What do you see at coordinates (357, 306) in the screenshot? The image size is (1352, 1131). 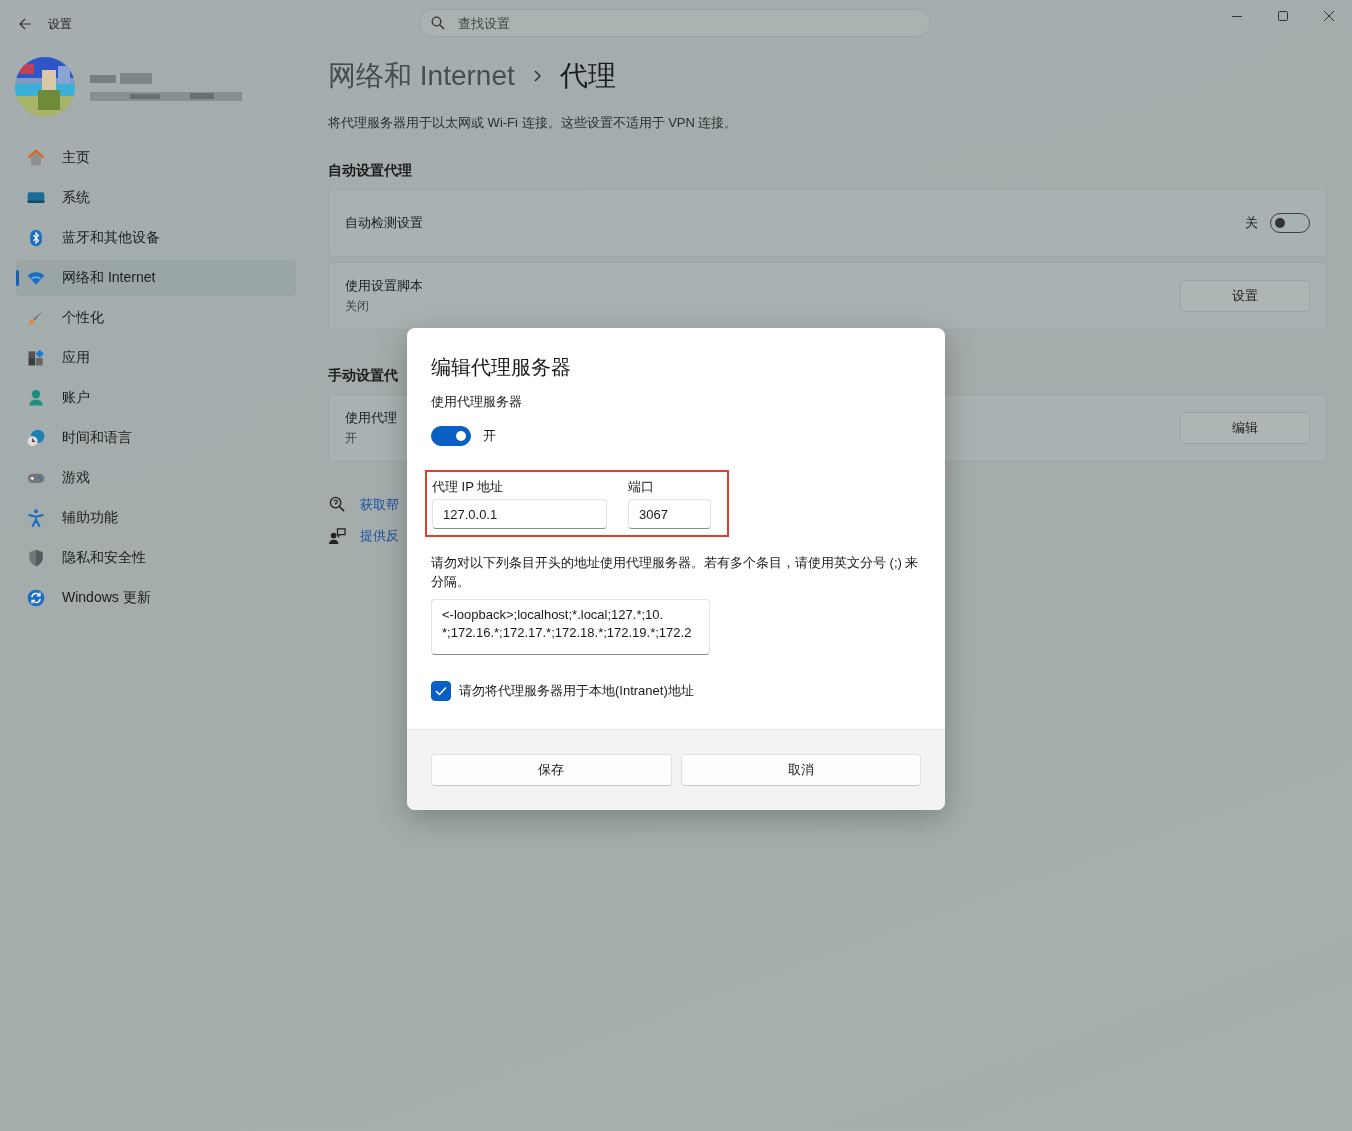 I see `setting-status: 关闭` at bounding box center [357, 306].